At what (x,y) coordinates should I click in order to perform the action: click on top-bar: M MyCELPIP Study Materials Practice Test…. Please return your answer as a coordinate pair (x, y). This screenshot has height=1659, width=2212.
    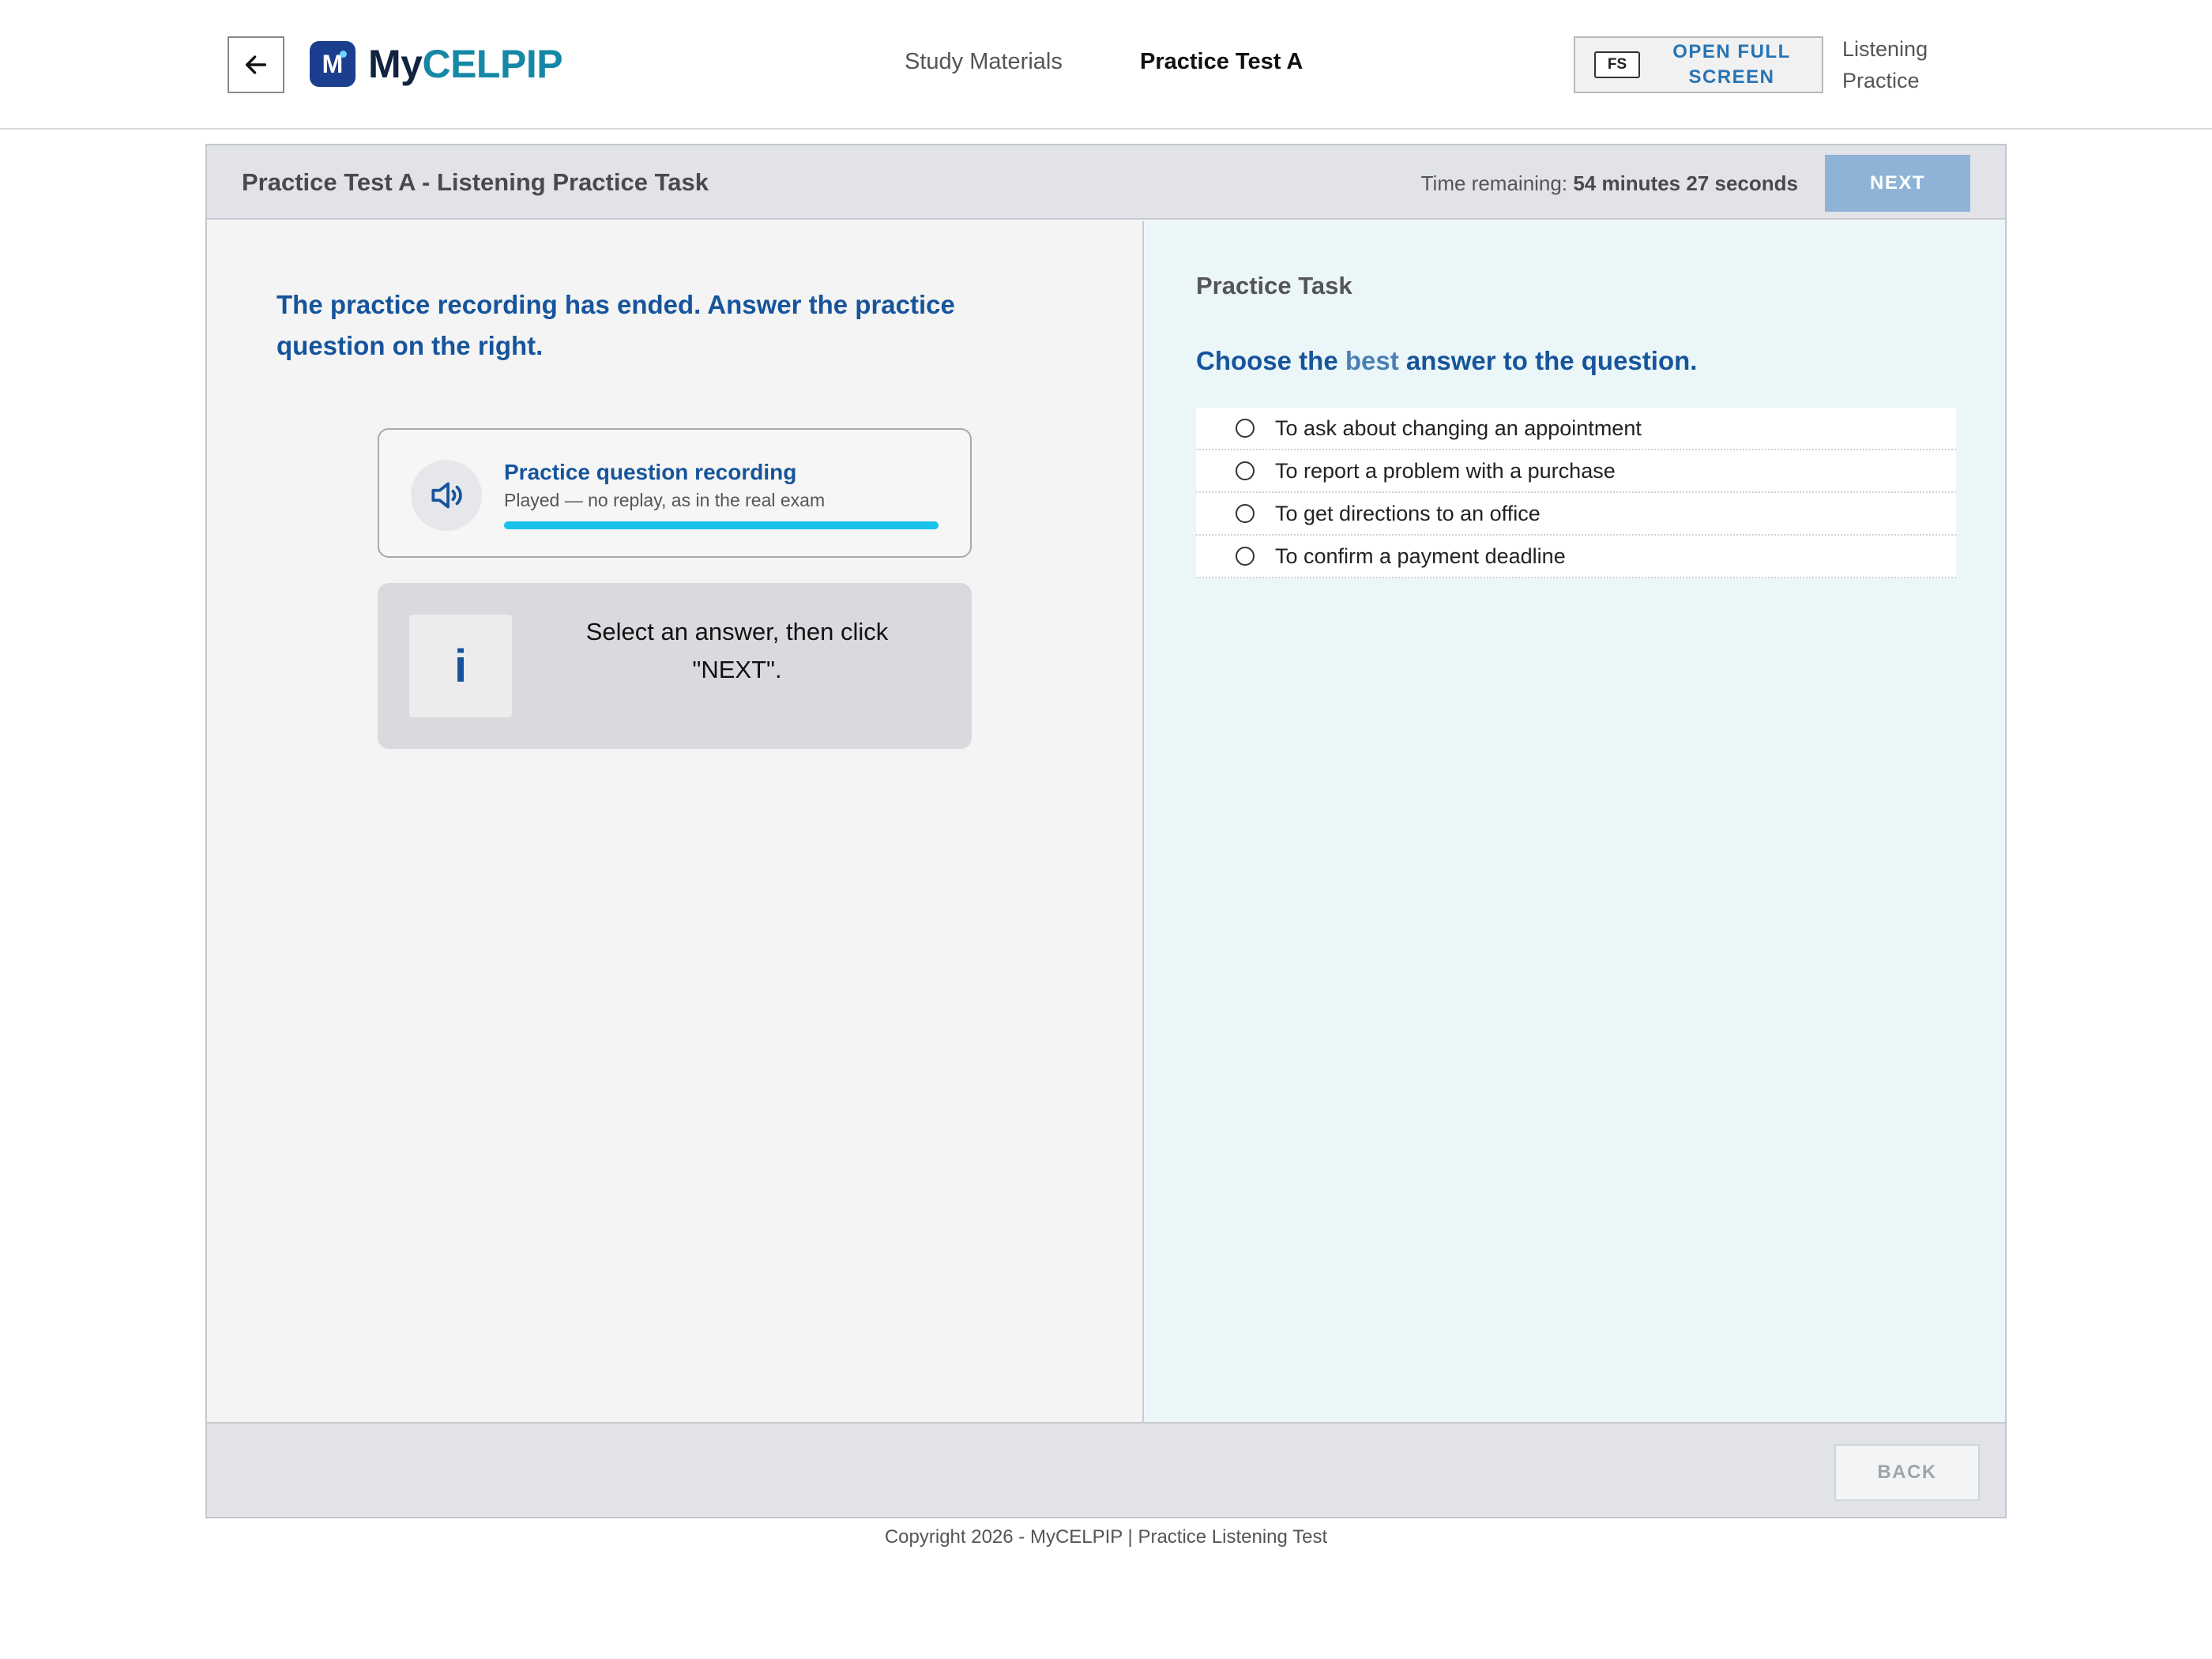
    Looking at the image, I should click on (1106, 65).